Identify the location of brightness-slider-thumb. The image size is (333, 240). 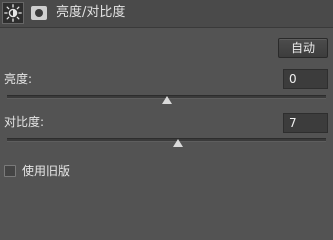
(166, 100).